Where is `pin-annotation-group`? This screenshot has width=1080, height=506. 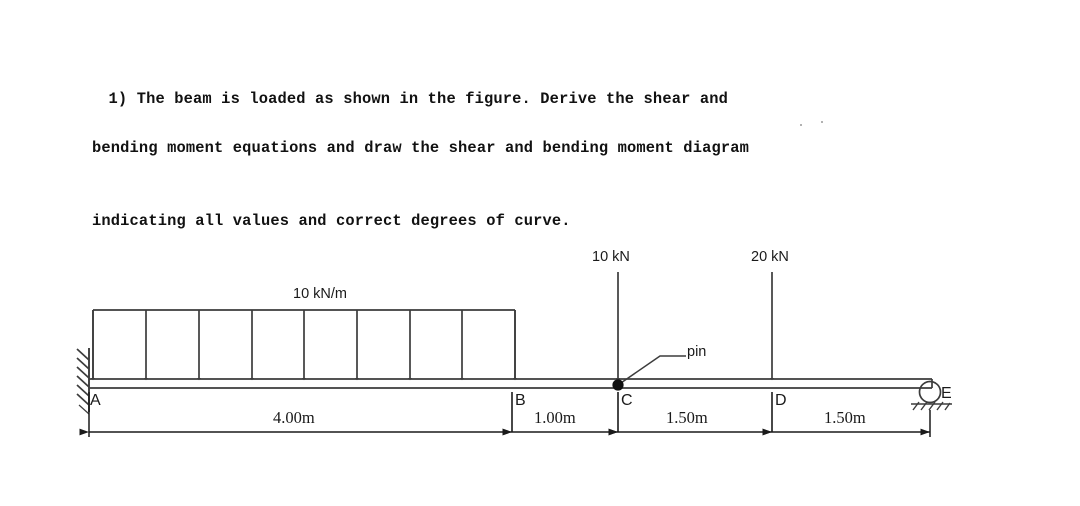 pin-annotation-group is located at coordinates (651, 370).